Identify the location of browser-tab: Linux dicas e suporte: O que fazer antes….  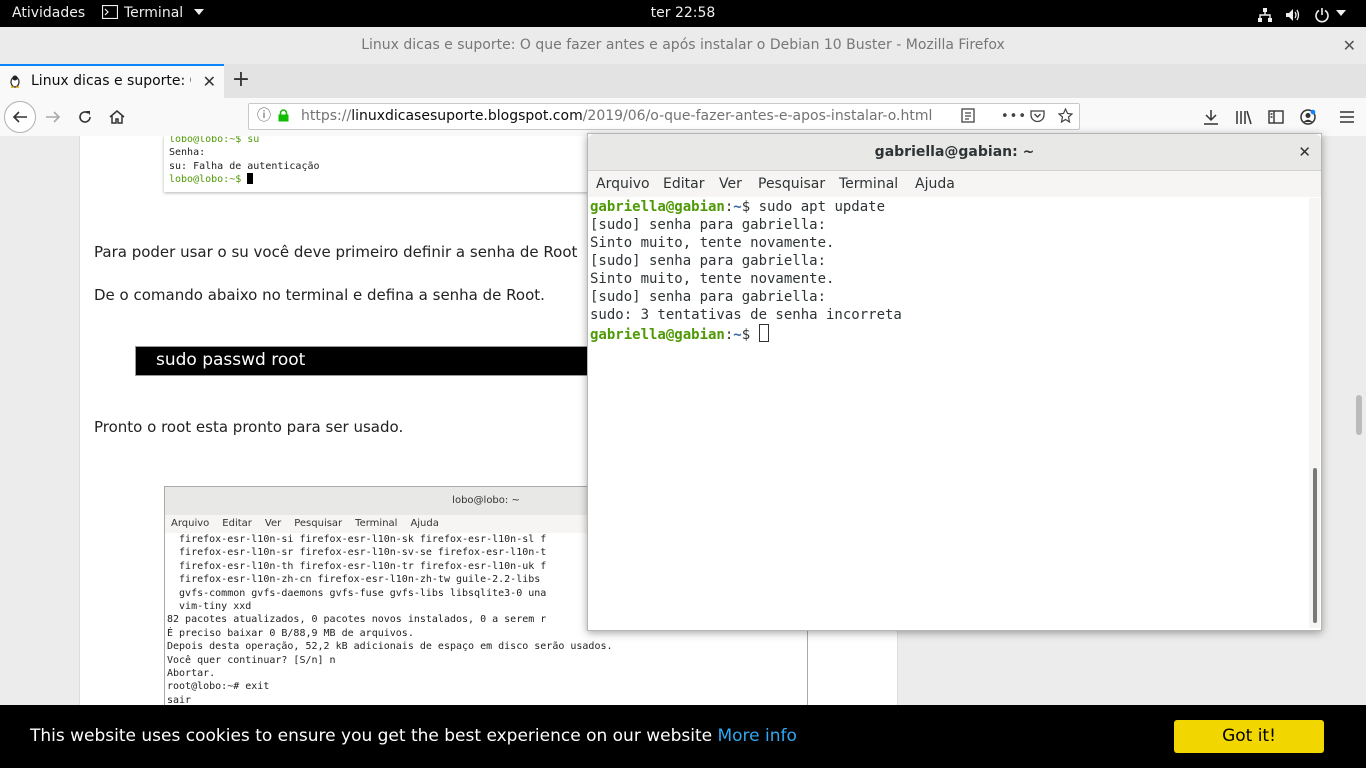
(112, 81).